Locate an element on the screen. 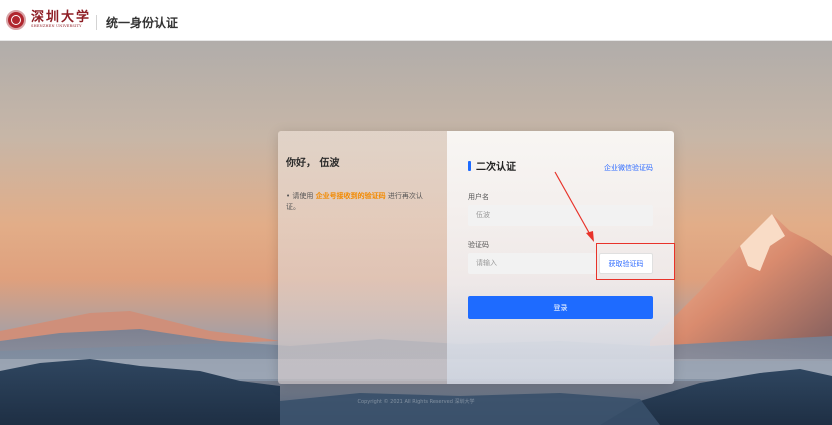  page-title: 统一身份认证 is located at coordinates (142, 23).